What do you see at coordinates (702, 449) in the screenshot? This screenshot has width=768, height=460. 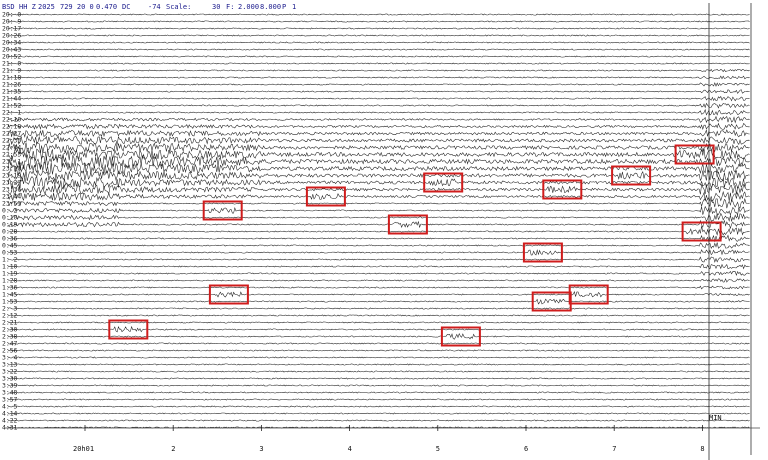 I see `time-tick-label: 8` at bounding box center [702, 449].